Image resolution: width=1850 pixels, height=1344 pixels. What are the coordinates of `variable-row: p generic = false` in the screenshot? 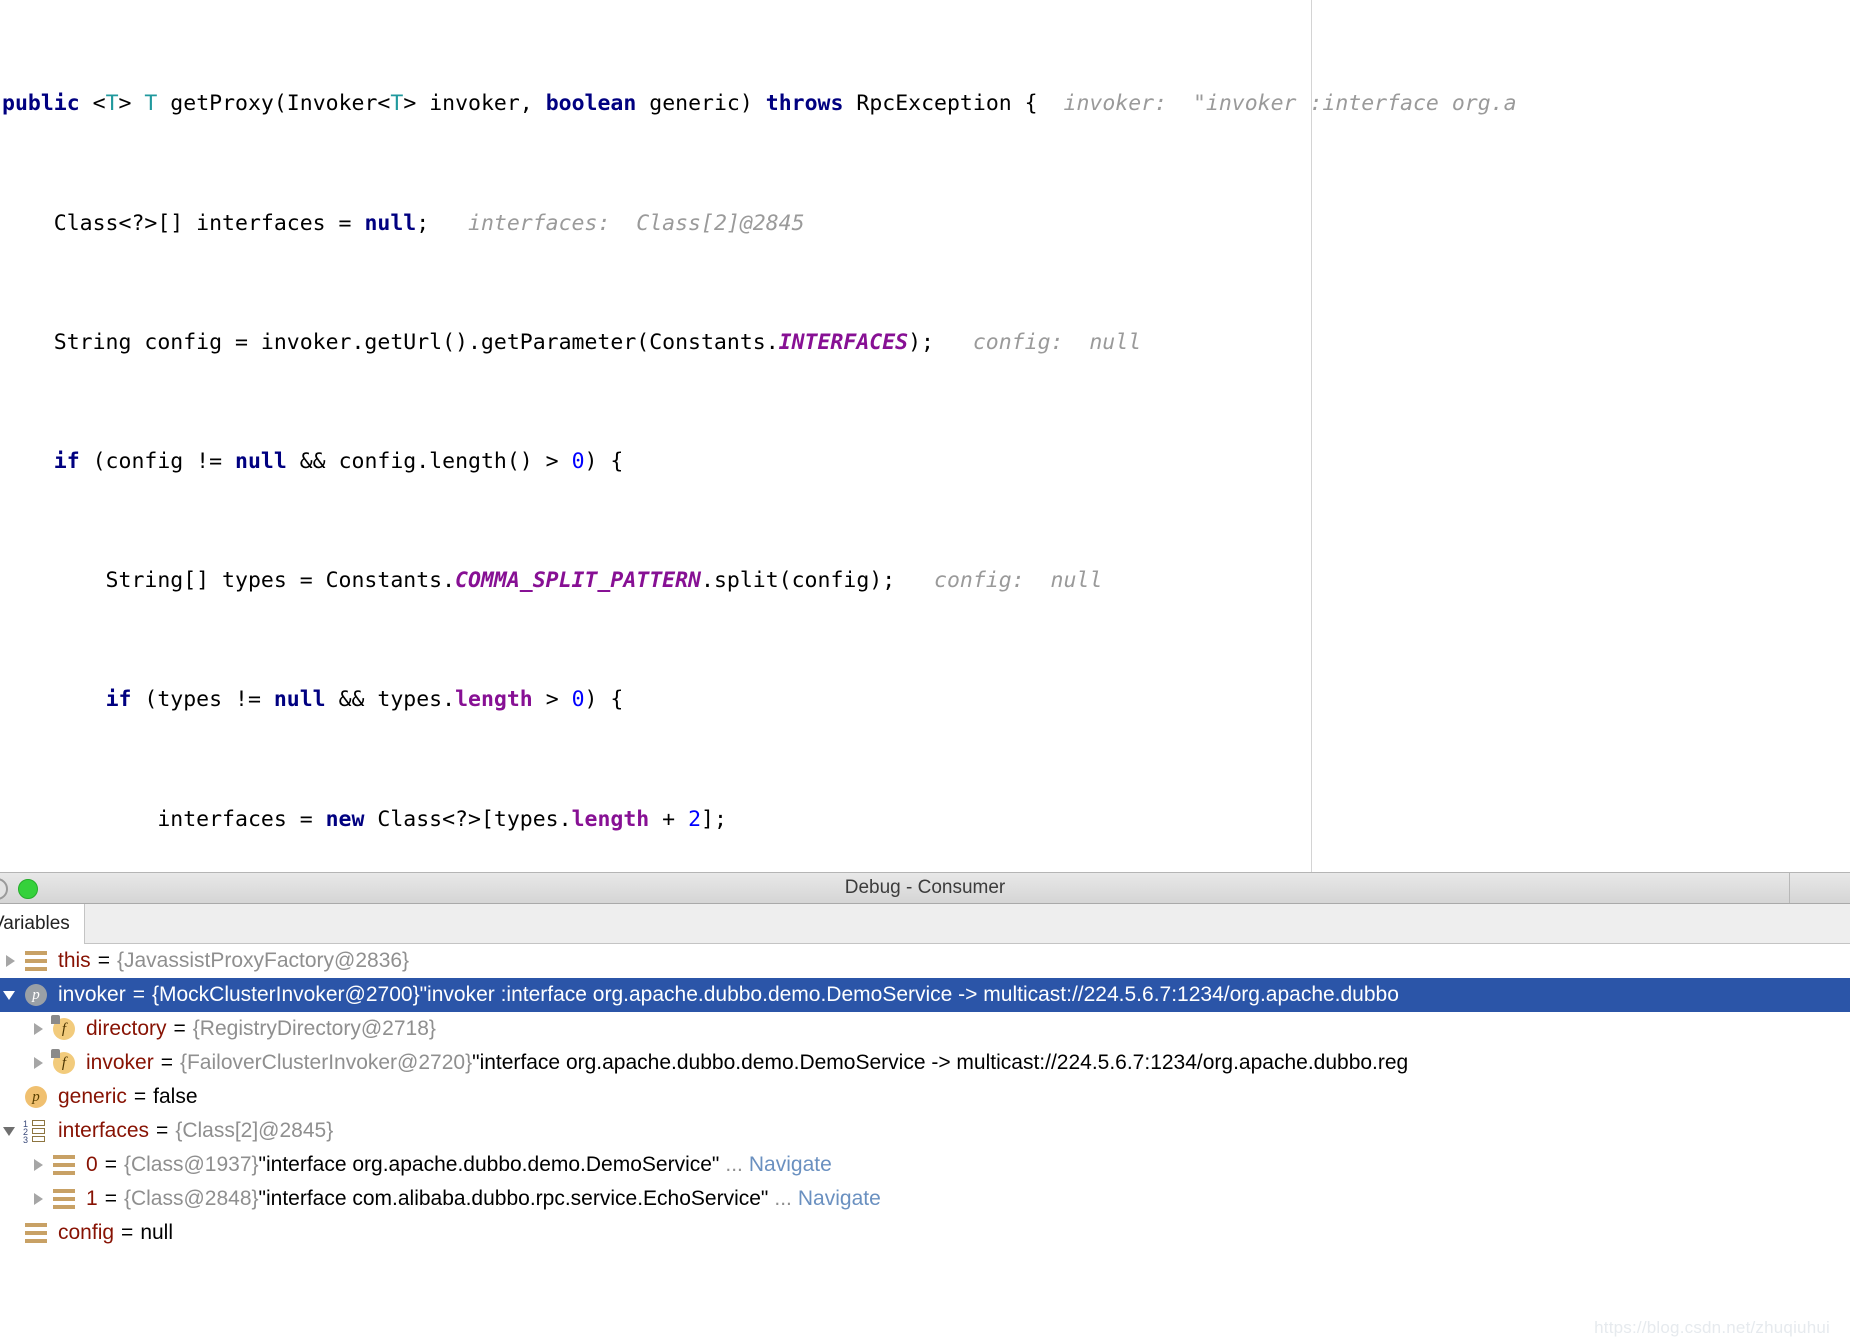 It's located at (925, 1097).